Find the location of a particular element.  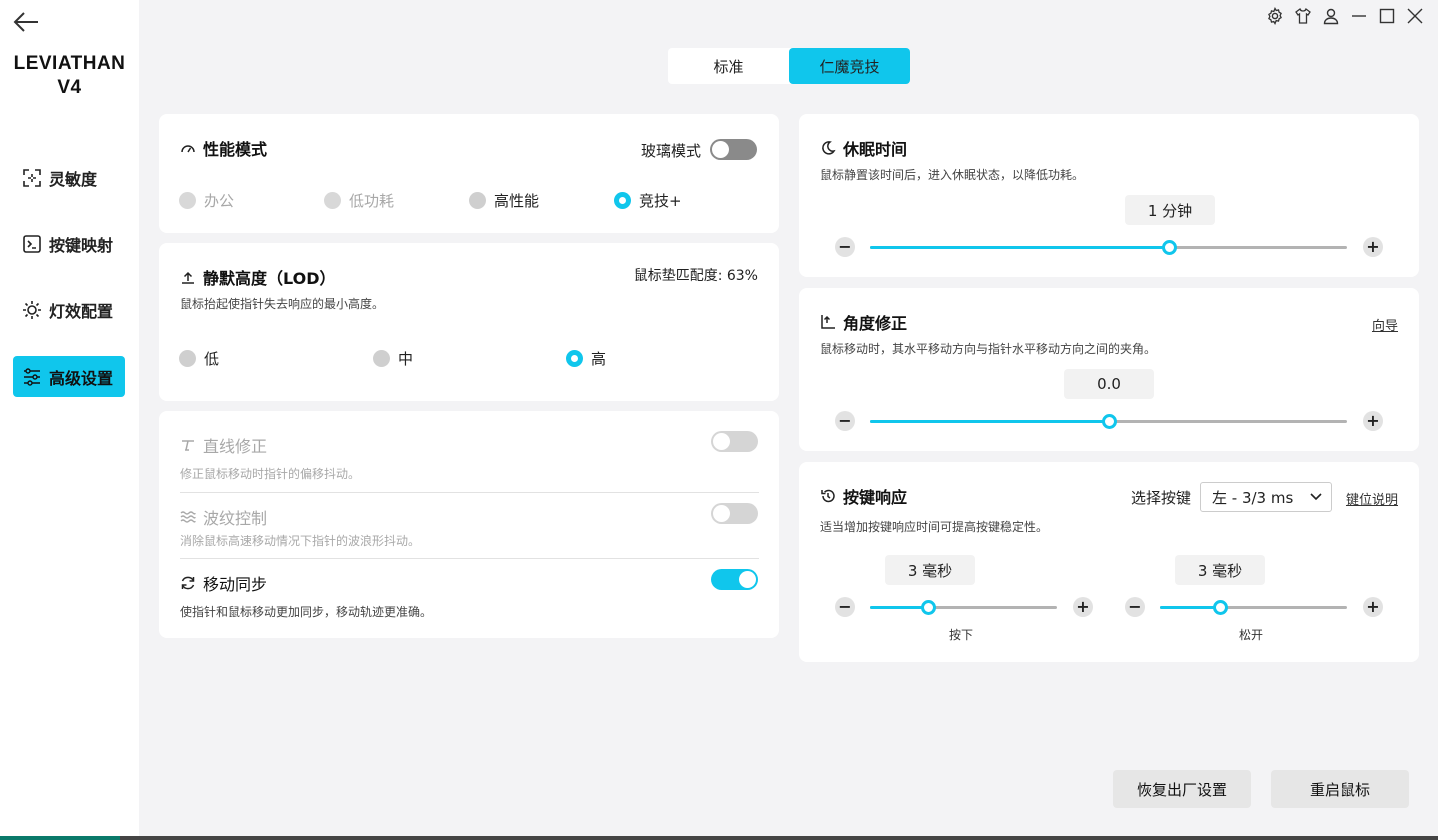

user-icon is located at coordinates (1331, 16).